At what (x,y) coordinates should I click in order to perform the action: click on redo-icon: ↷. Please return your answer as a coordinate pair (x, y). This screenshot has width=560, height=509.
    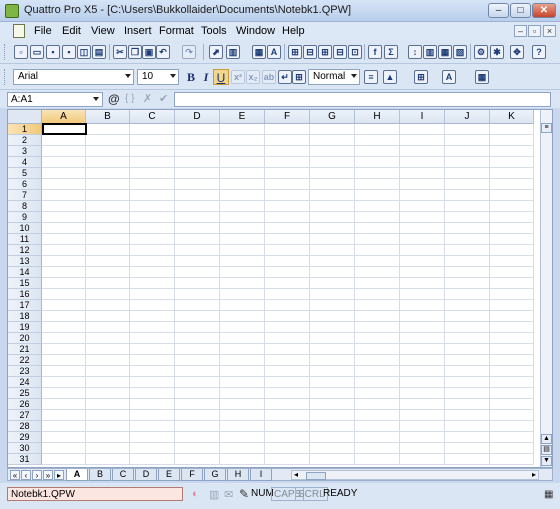
    Looking at the image, I should click on (189, 52).